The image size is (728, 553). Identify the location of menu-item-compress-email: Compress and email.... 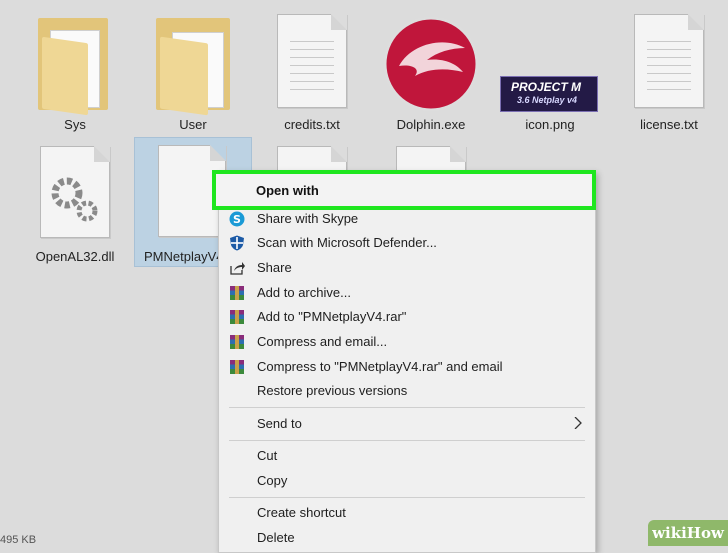
(407, 342).